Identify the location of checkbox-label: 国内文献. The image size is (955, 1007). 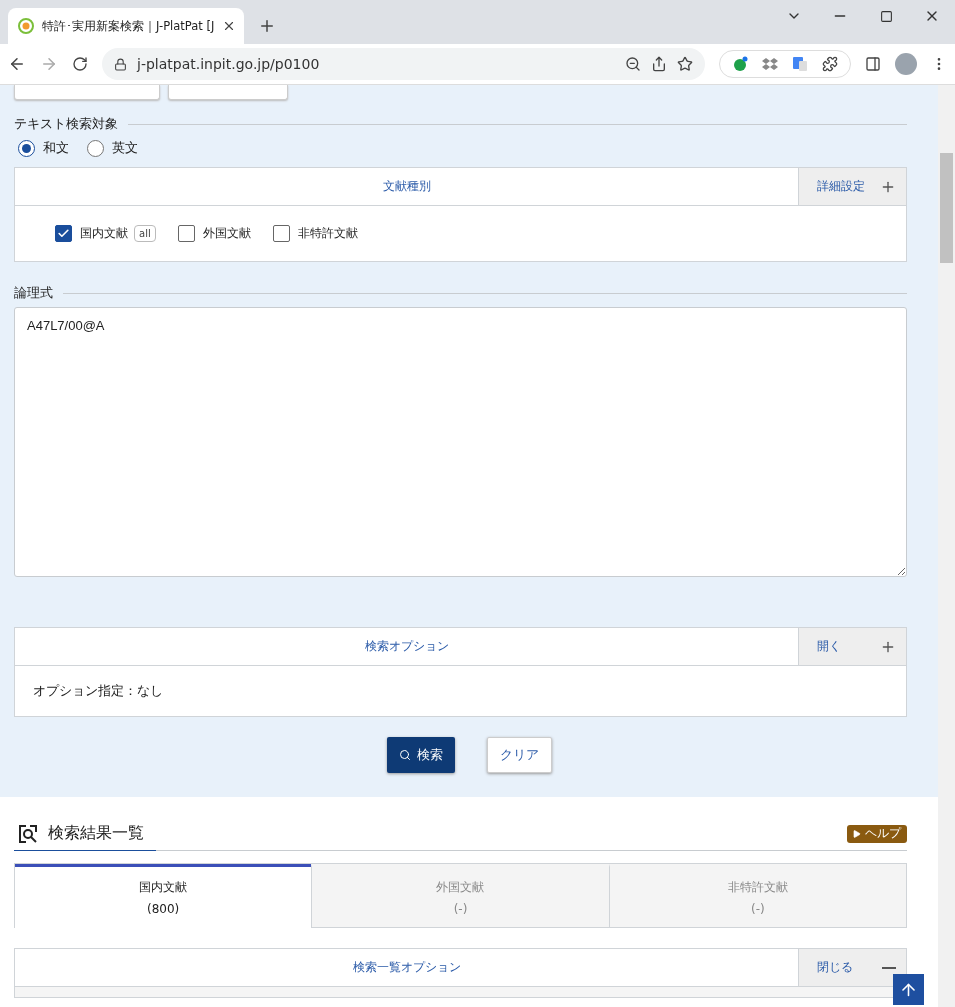
(104, 233).